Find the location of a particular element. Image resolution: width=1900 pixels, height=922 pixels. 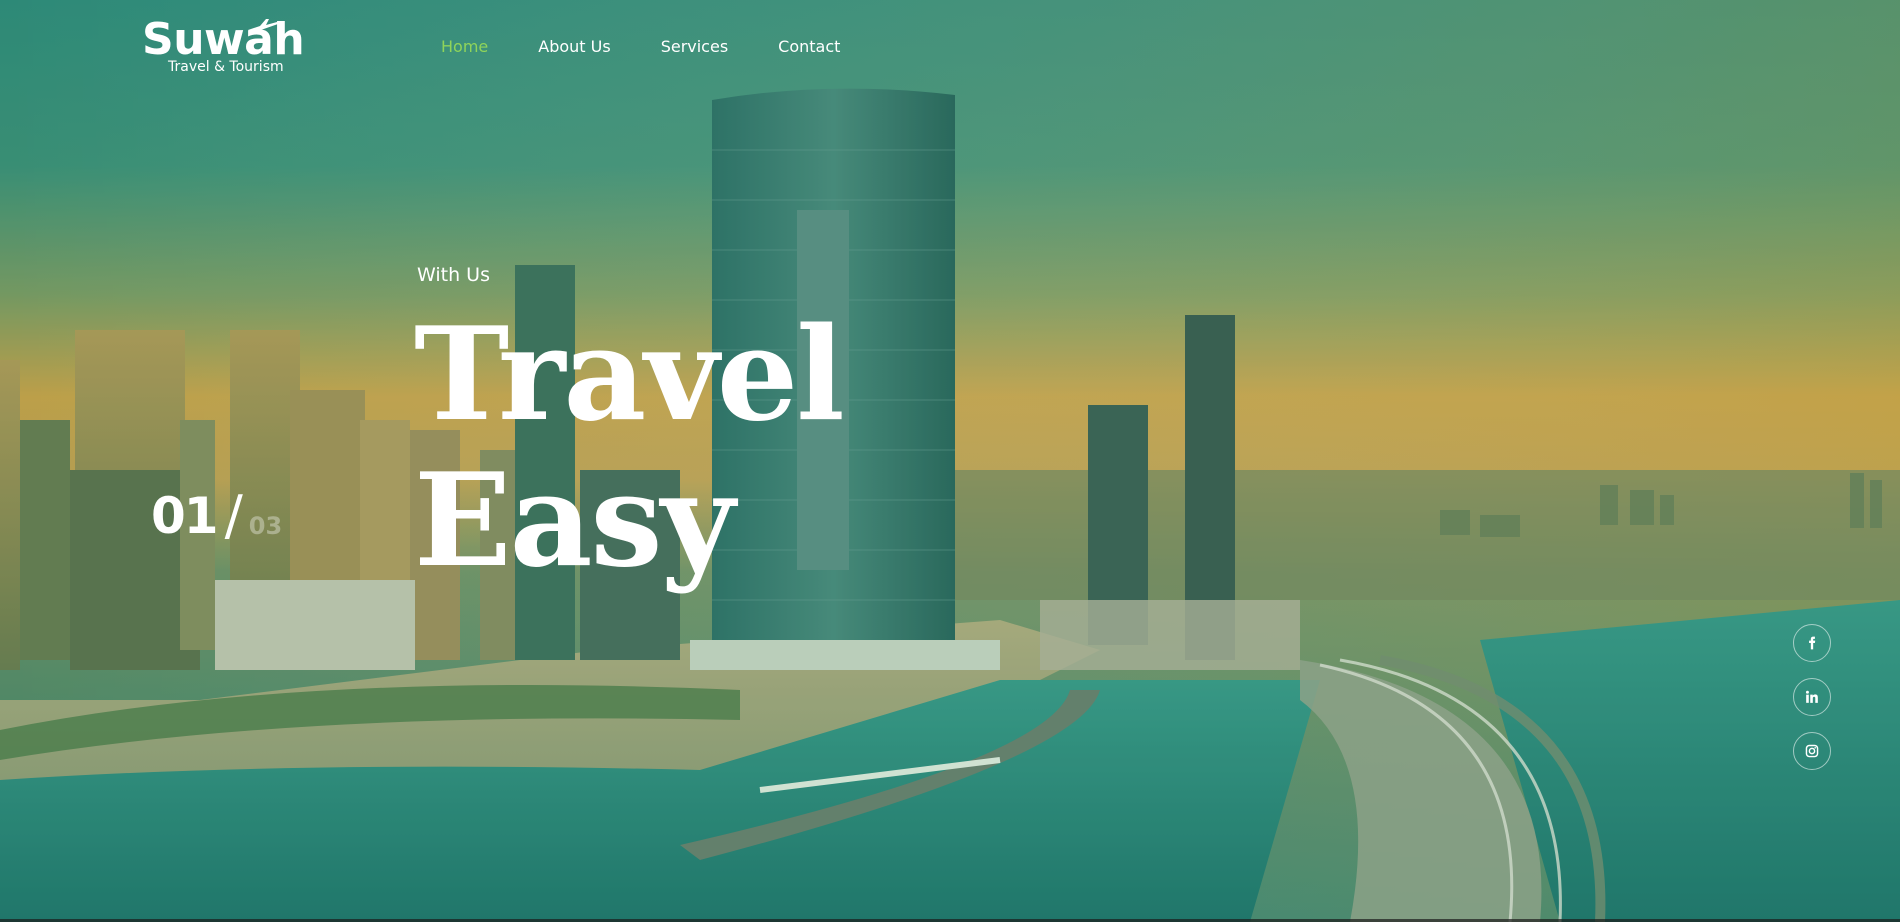

hero-headline: Travel Easy is located at coordinates (629, 448).